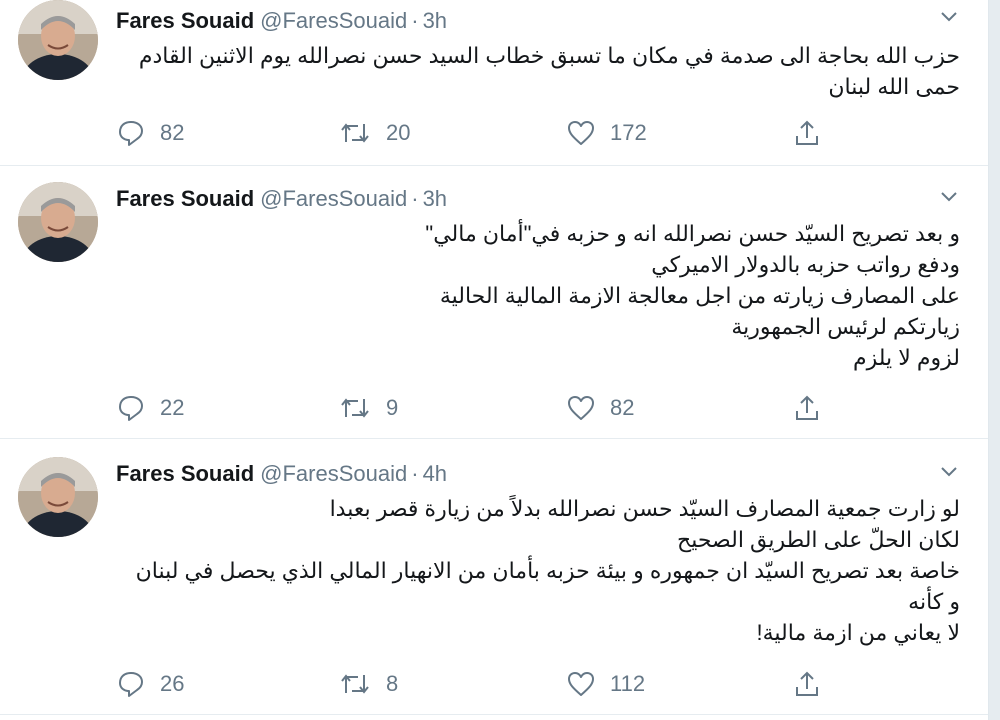 This screenshot has height=720, width=1000. What do you see at coordinates (622, 407) in the screenshot?
I see `like-count: 82` at bounding box center [622, 407].